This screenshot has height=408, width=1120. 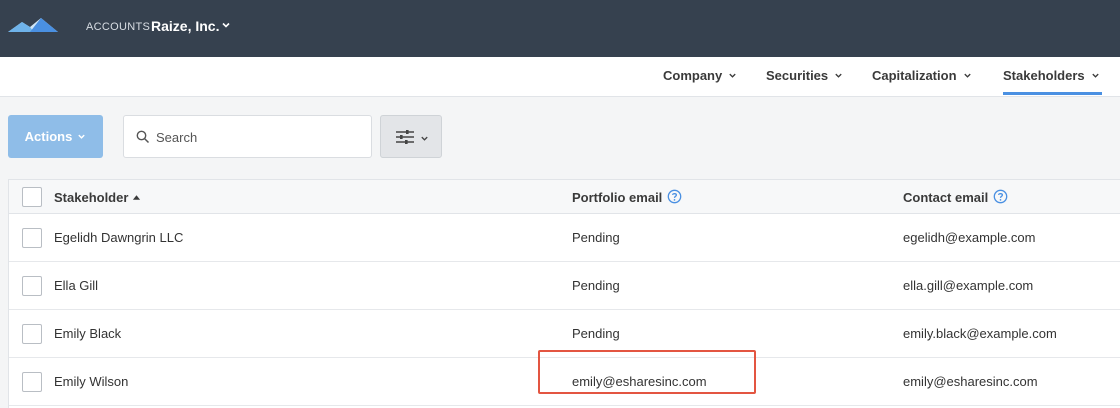 What do you see at coordinates (118, 237) in the screenshot?
I see `stakeholder-name: Egelidh Dawngrin LLC` at bounding box center [118, 237].